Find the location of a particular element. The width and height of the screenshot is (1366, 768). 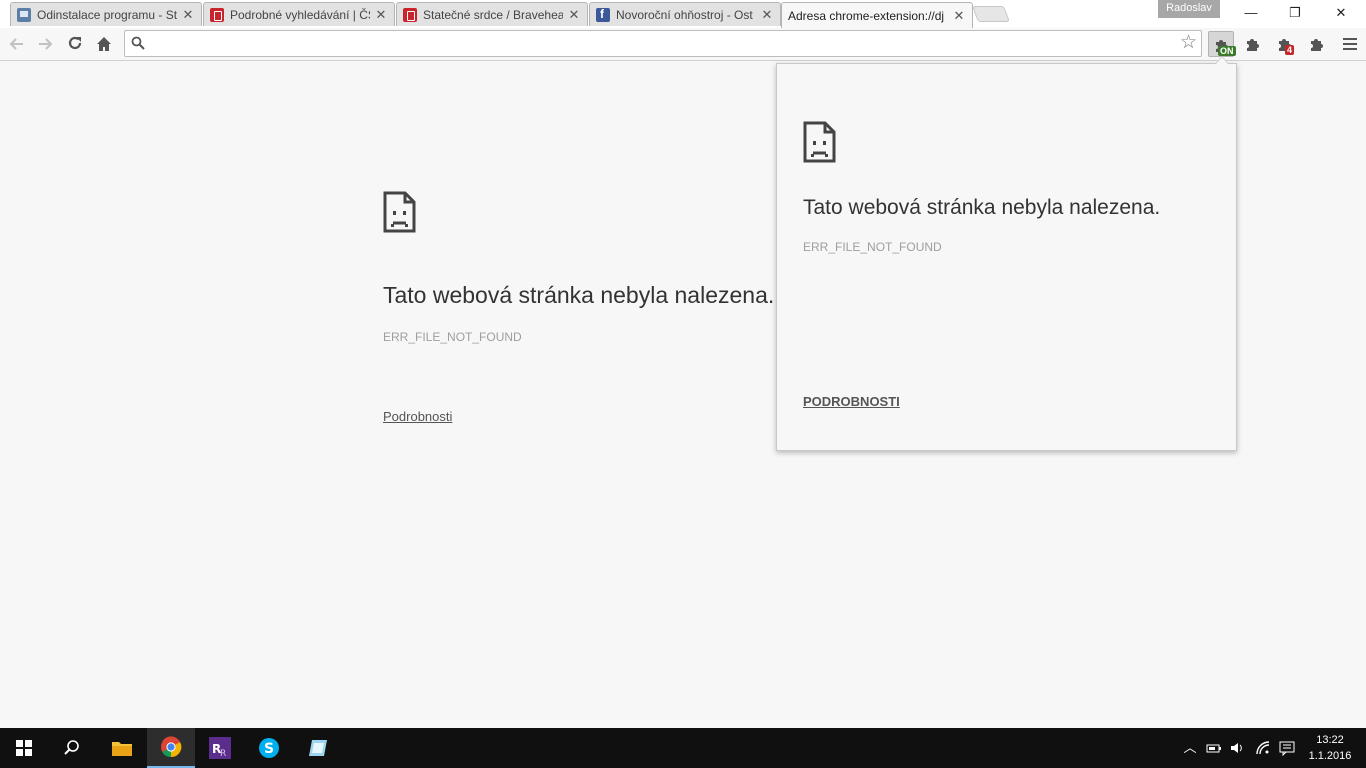

skype-icon: S is located at coordinates (269, 748).